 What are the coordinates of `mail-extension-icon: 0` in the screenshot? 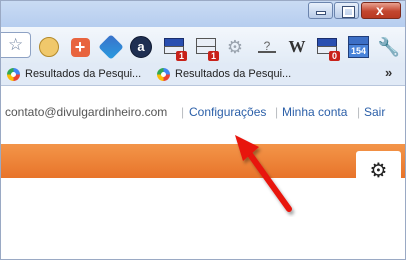 It's located at (327, 48).